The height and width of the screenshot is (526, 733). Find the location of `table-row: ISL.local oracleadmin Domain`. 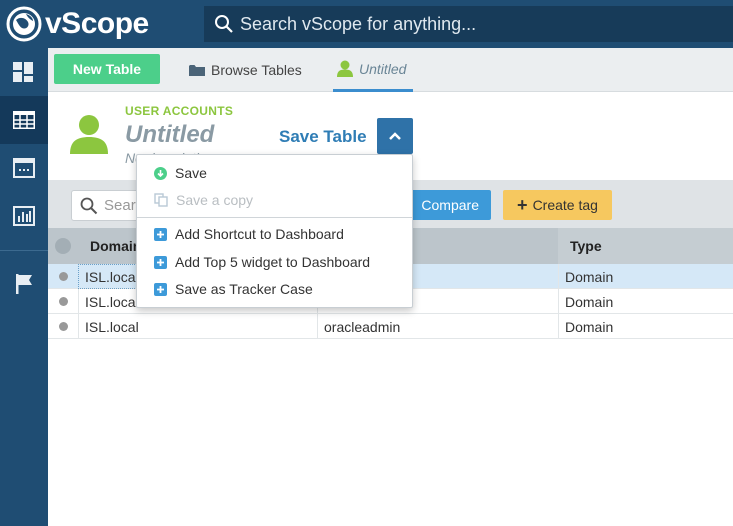

table-row: ISL.local oracleadmin Domain is located at coordinates (390, 326).